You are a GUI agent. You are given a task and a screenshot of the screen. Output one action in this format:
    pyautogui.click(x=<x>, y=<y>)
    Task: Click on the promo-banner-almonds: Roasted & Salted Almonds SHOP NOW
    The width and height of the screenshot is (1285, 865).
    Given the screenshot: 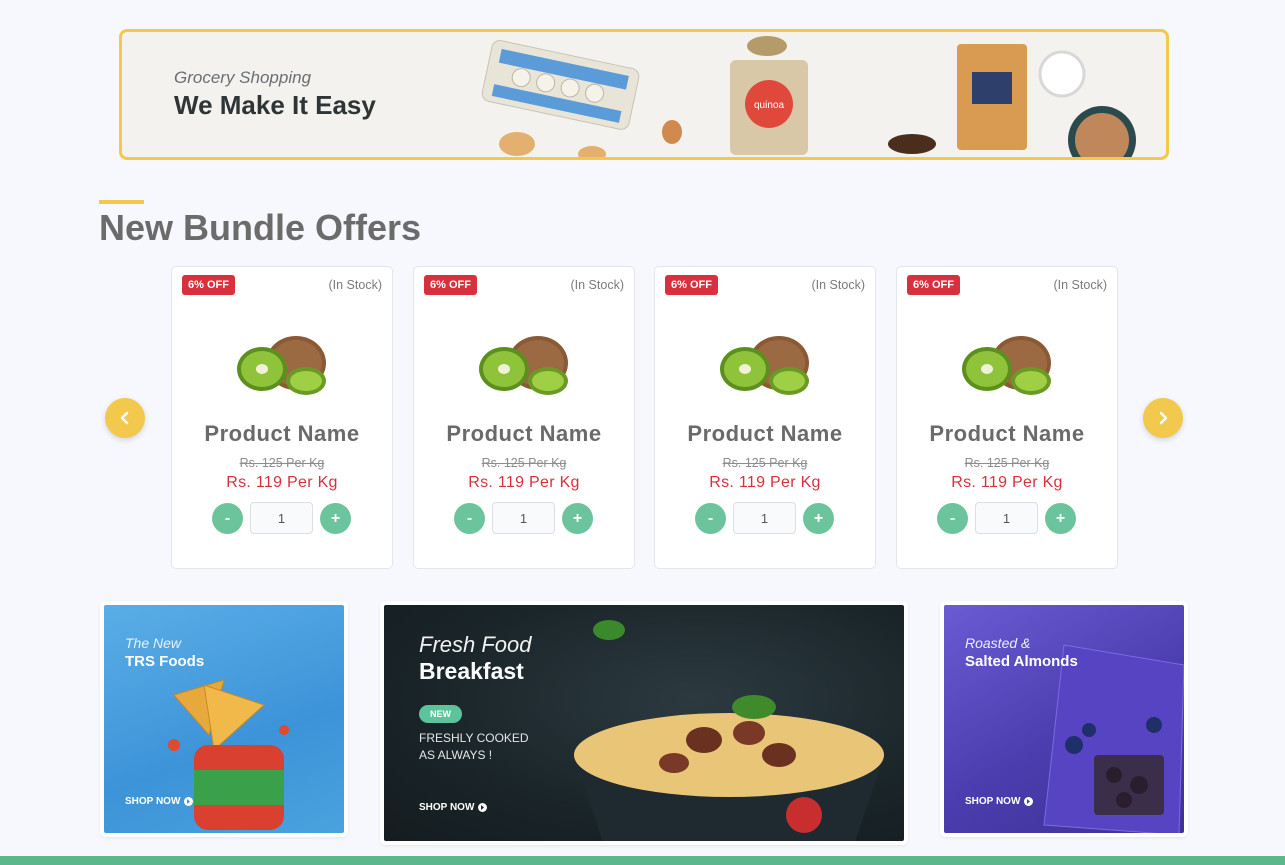 What is the action you would take?
    pyautogui.click(x=1064, y=719)
    